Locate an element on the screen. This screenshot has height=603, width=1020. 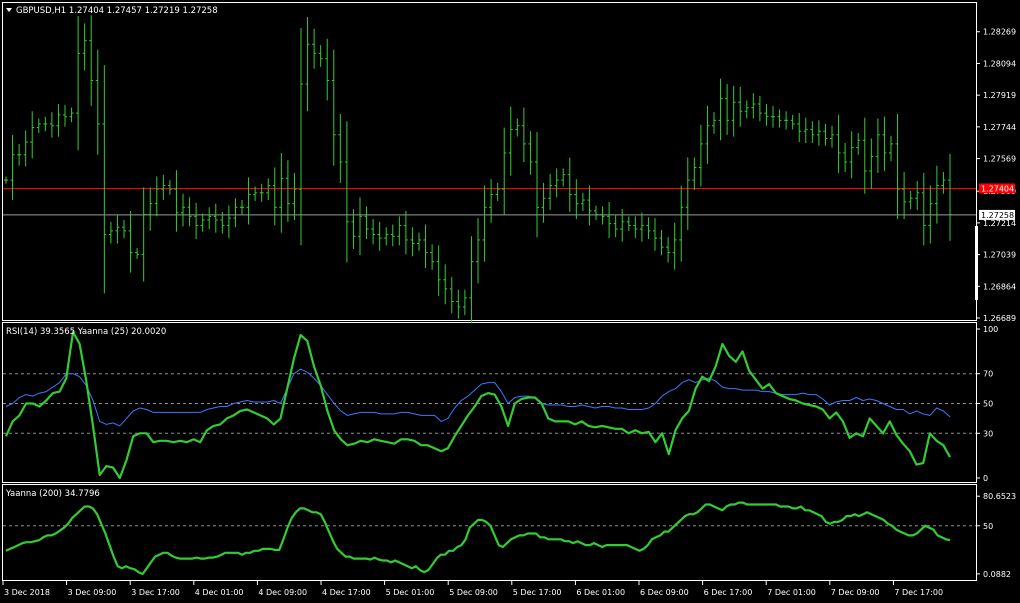
rsi-tick-label: 0 is located at coordinates (985, 478).